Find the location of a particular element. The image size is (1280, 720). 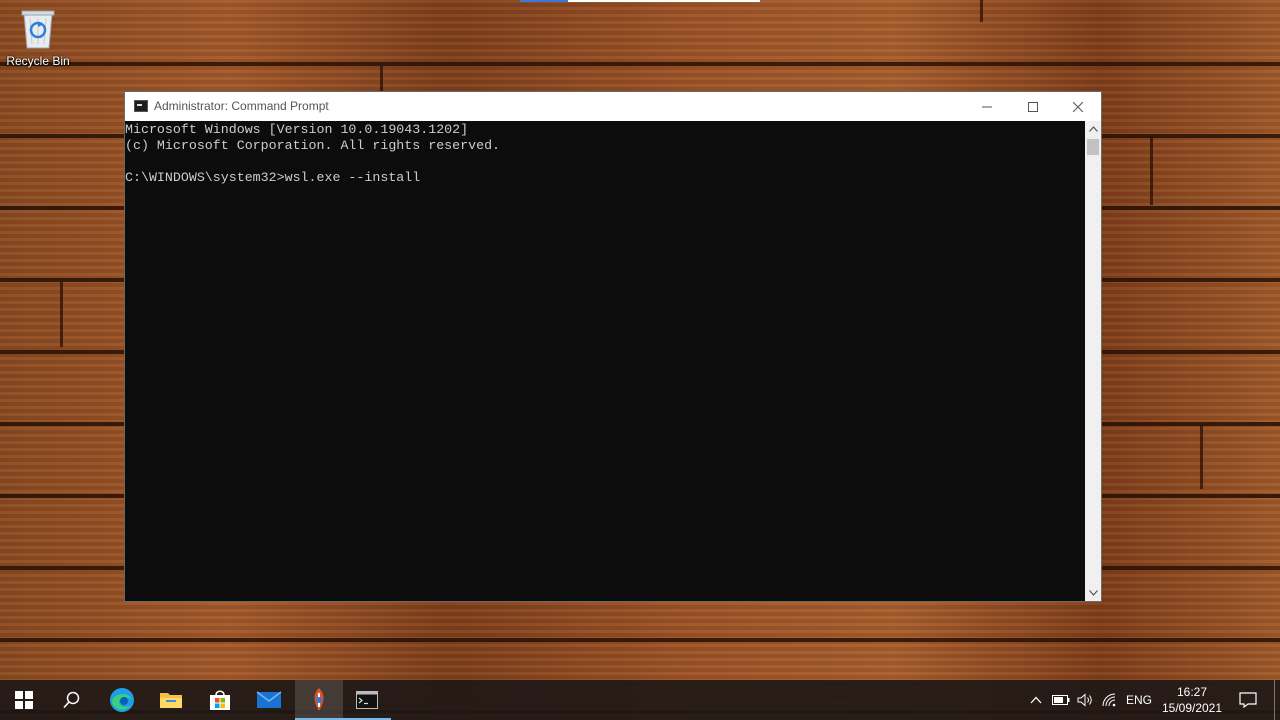

console-prompt-line: C:\WINDOWS\system32>wsl.exe --install is located at coordinates (273, 177).